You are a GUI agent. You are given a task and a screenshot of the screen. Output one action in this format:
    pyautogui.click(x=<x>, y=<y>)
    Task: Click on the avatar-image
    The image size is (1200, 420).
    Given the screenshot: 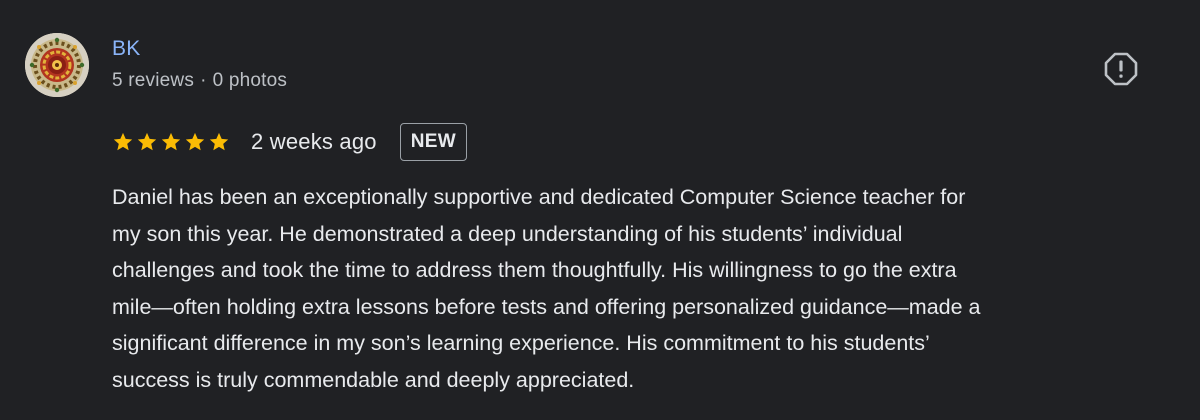 What is the action you would take?
    pyautogui.click(x=57, y=65)
    